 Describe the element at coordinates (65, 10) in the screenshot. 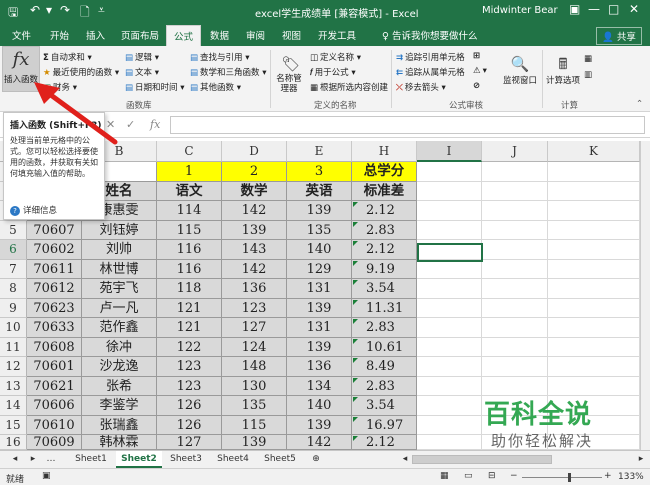

I see `redo-icon: ↷` at that location.